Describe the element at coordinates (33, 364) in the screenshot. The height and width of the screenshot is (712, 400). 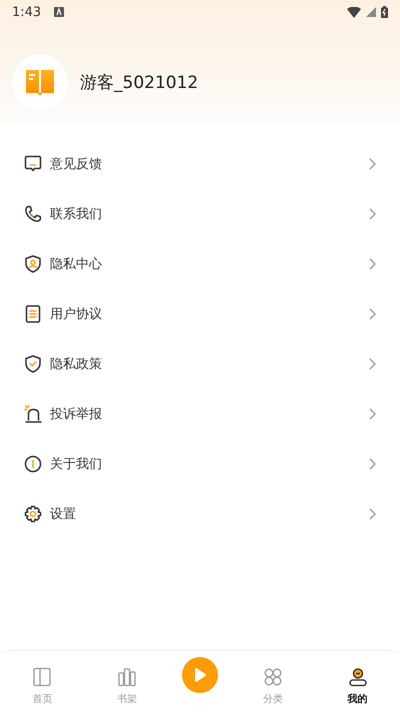
I see `shield-check-icon` at that location.